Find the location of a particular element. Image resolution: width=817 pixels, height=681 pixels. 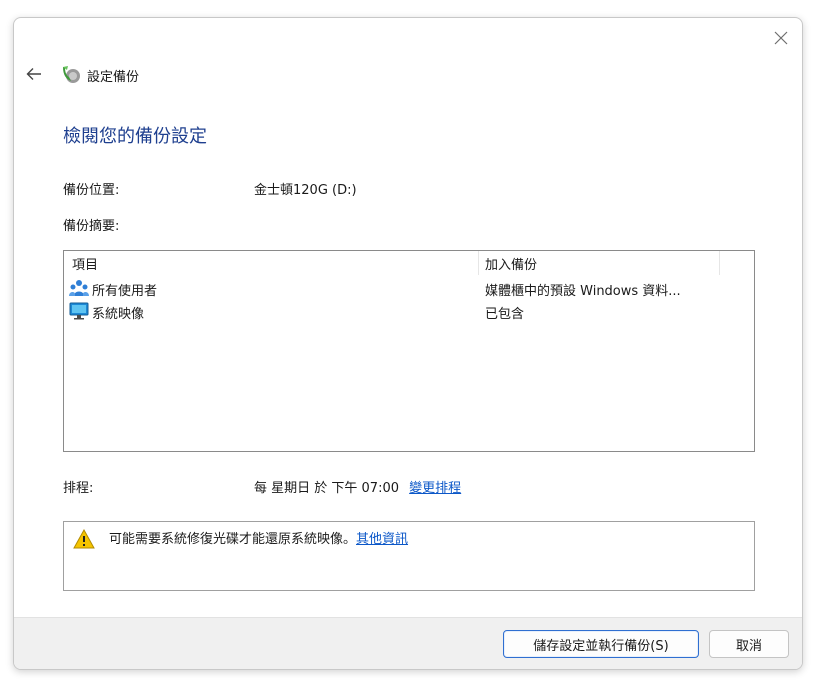

schedule-text: 每 星期日 於 下午 07:00 is located at coordinates (326, 488).